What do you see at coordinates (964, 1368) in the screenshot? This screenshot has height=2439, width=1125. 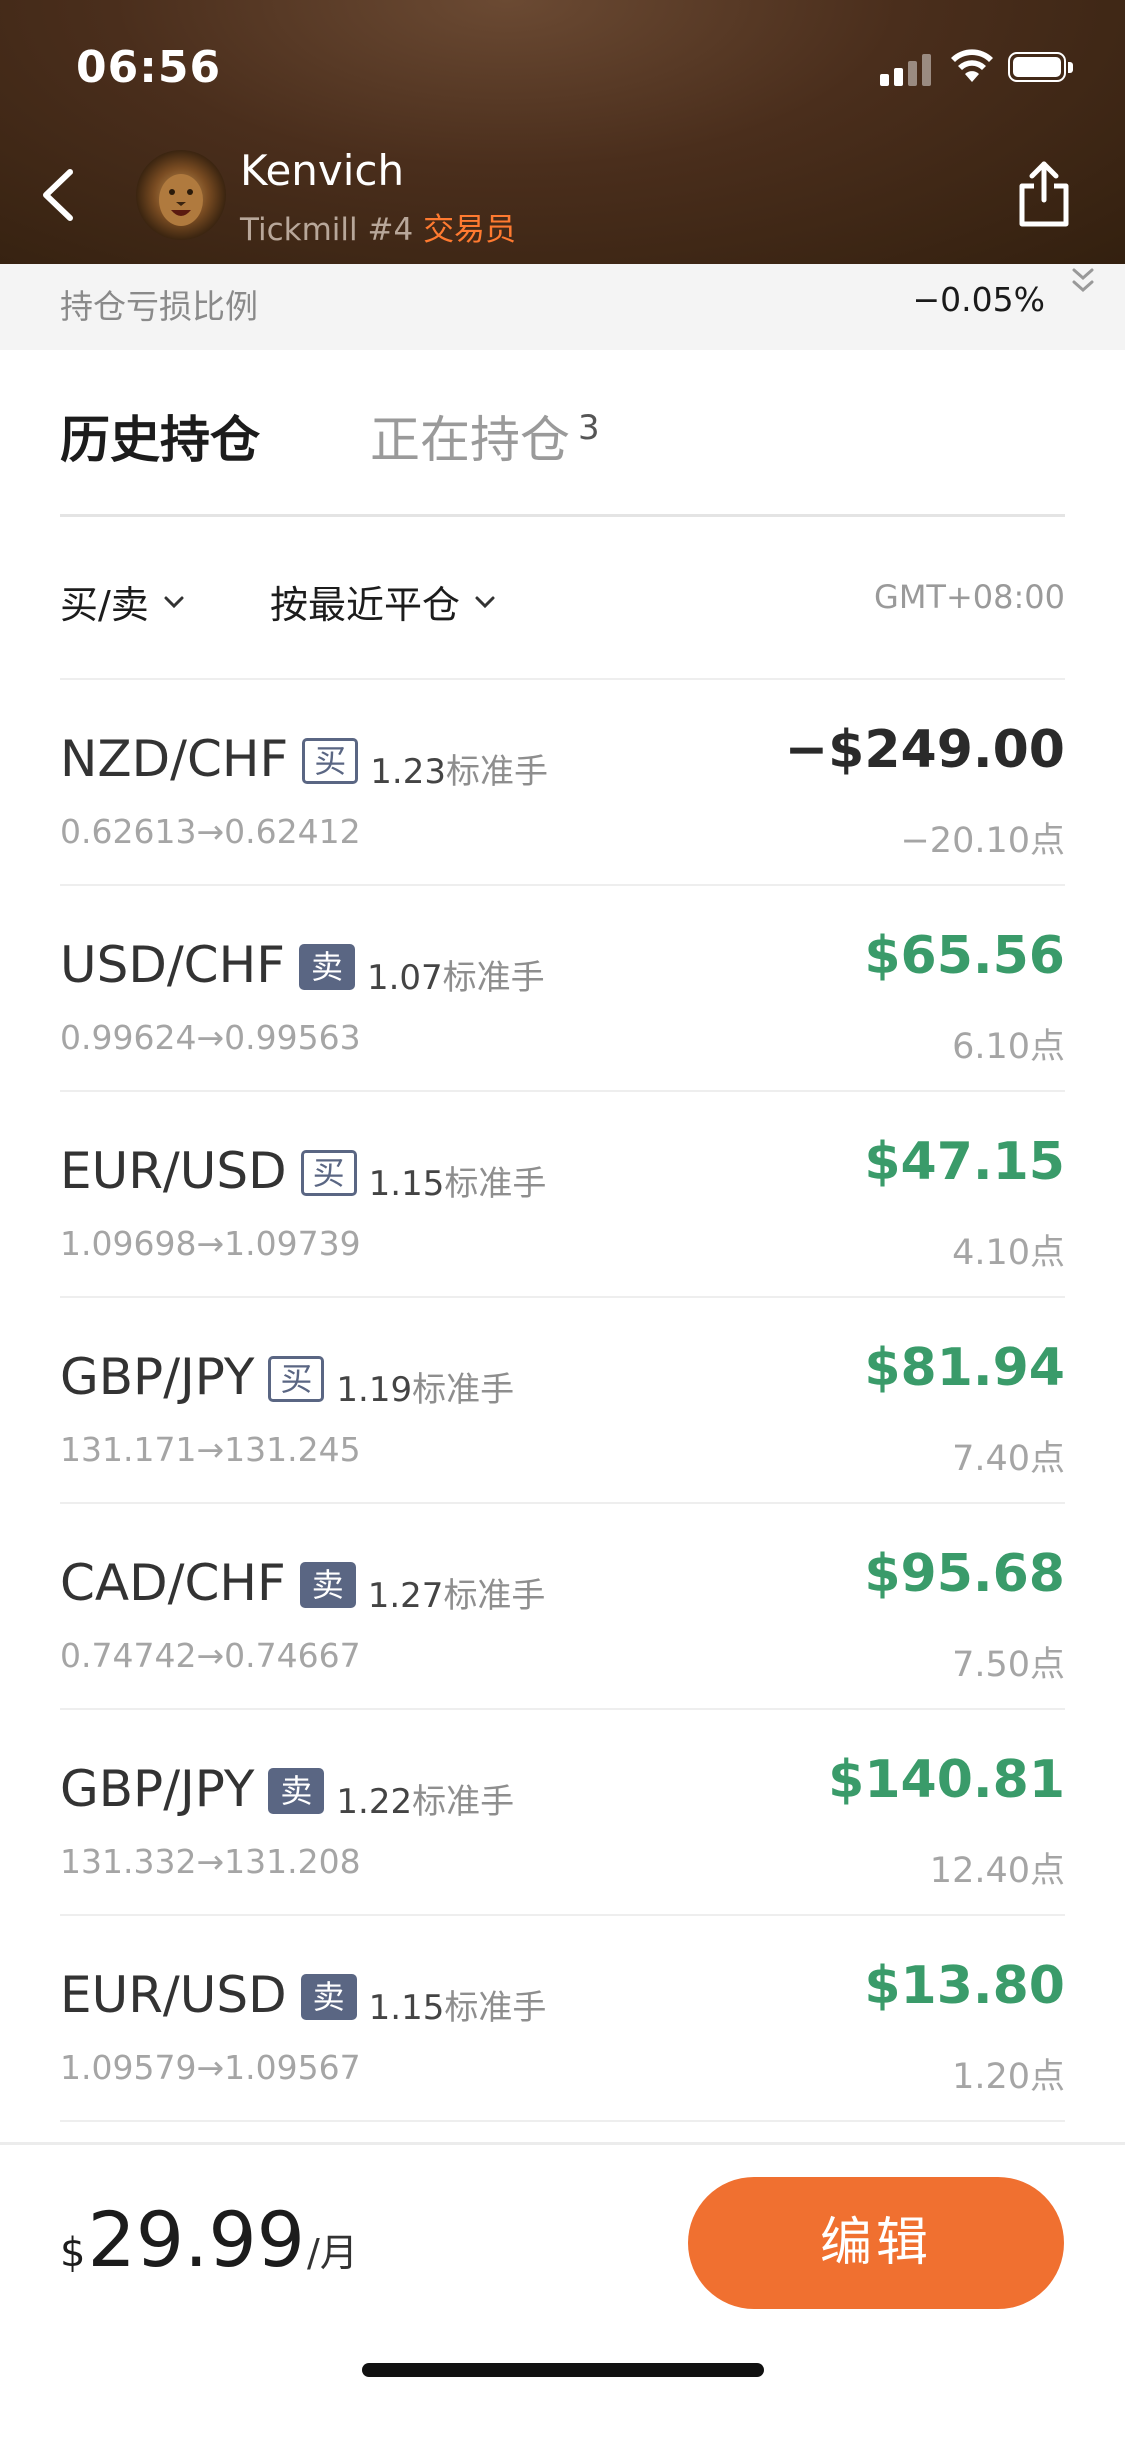 I see `profit-loss: $81.94` at bounding box center [964, 1368].